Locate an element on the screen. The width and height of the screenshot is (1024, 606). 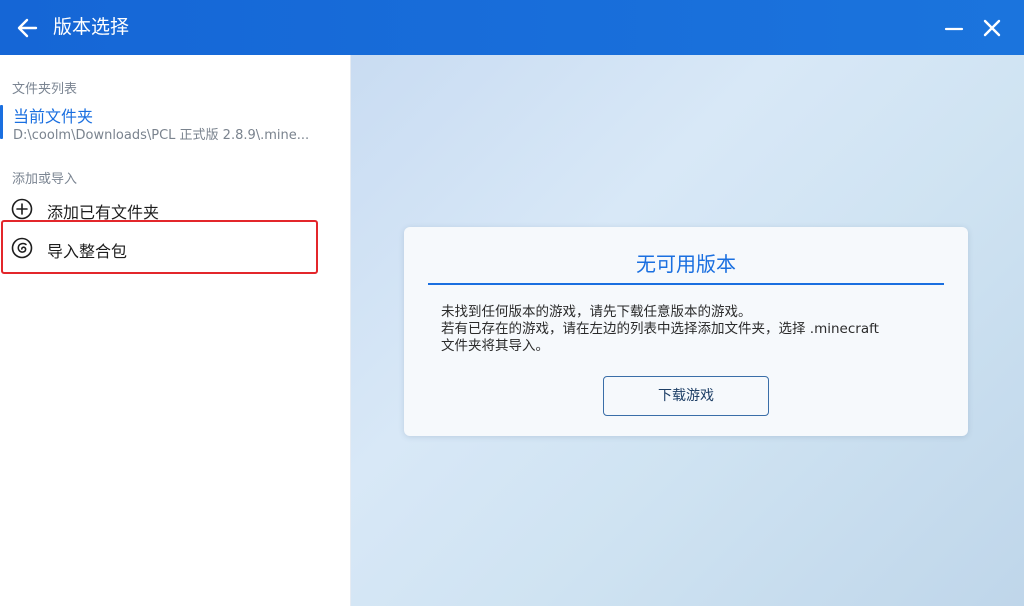
window-title: 版本选择 is located at coordinates (91, 27).